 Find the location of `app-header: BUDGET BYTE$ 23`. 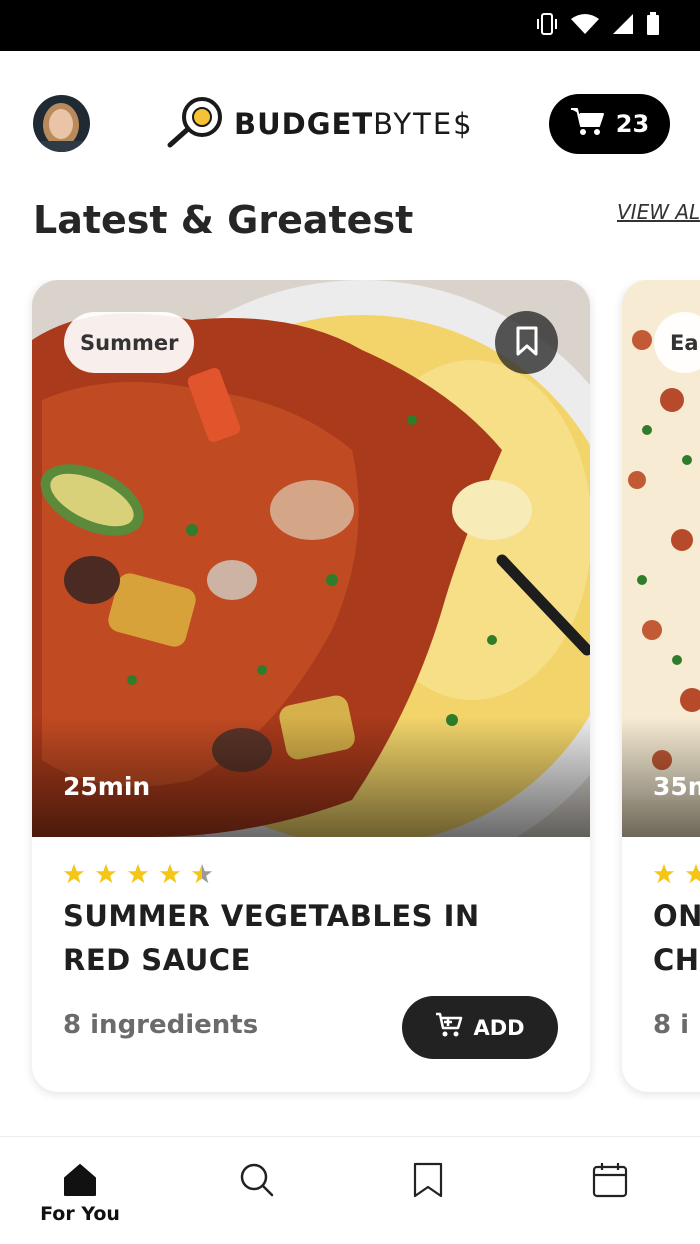

app-header: BUDGET BYTE$ 23 is located at coordinates (350, 124).